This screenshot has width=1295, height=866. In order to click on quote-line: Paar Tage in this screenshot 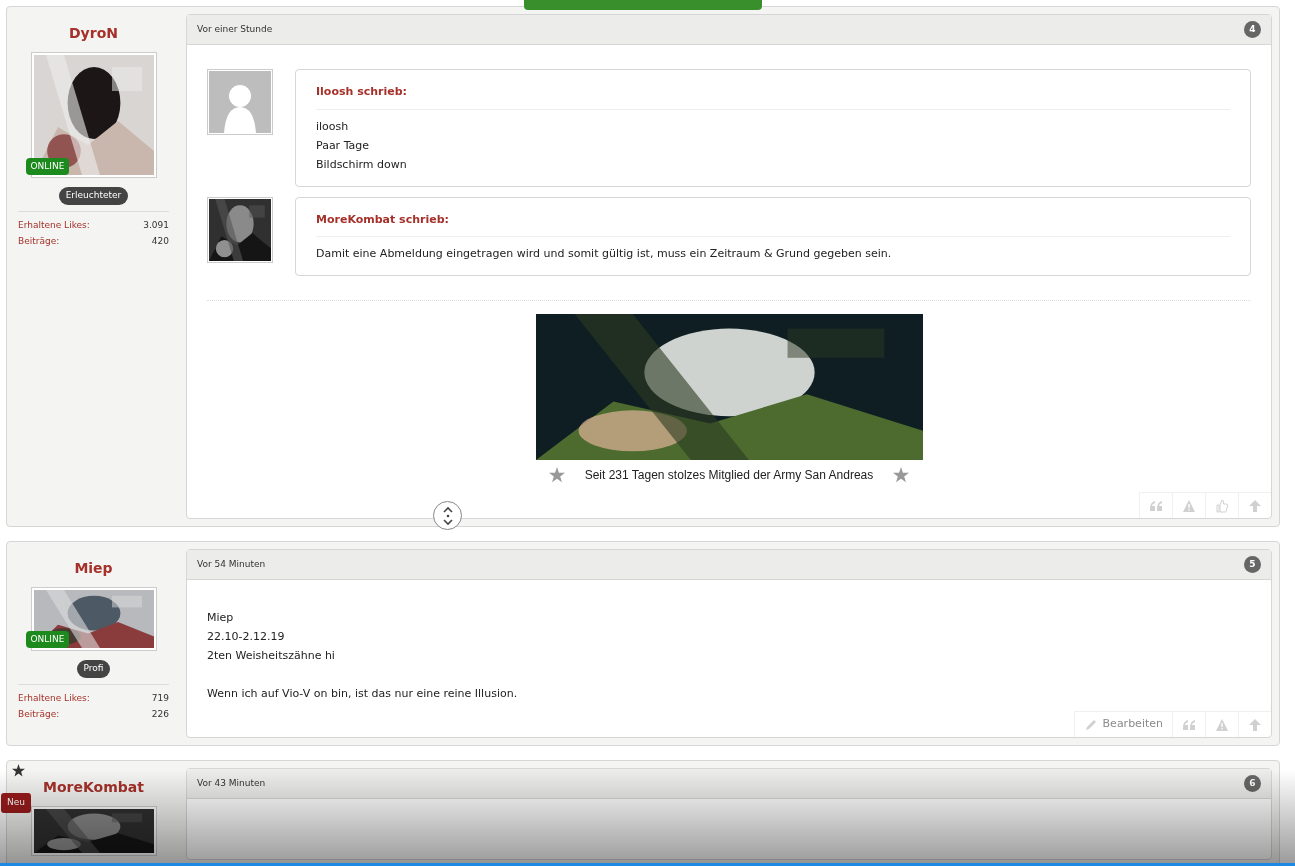, I will do `click(343, 145)`.